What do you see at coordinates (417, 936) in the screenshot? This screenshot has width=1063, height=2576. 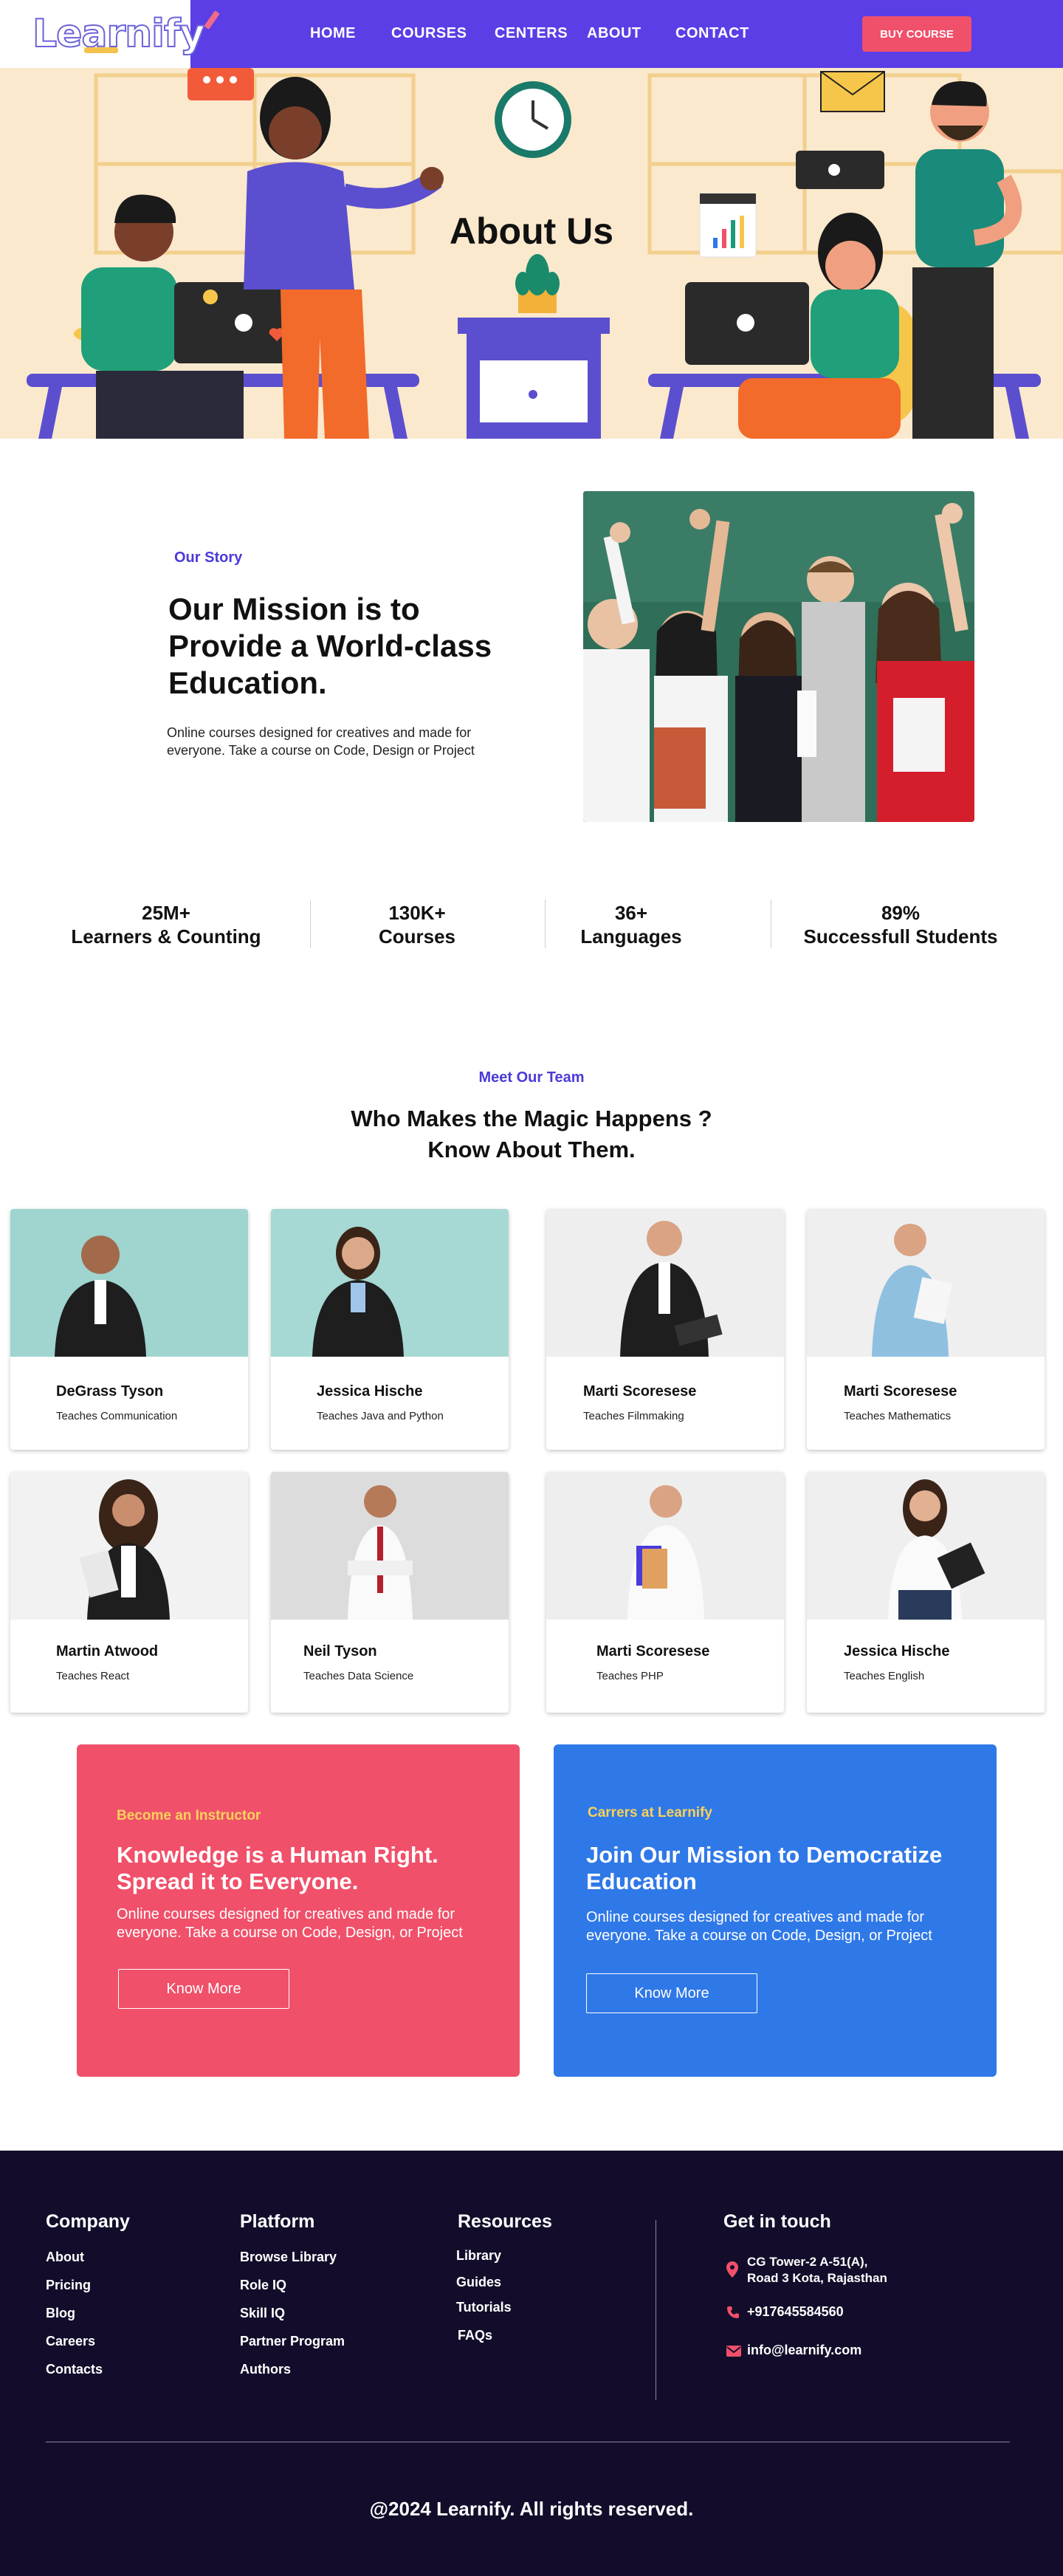 I see `stat-label: Courses` at bounding box center [417, 936].